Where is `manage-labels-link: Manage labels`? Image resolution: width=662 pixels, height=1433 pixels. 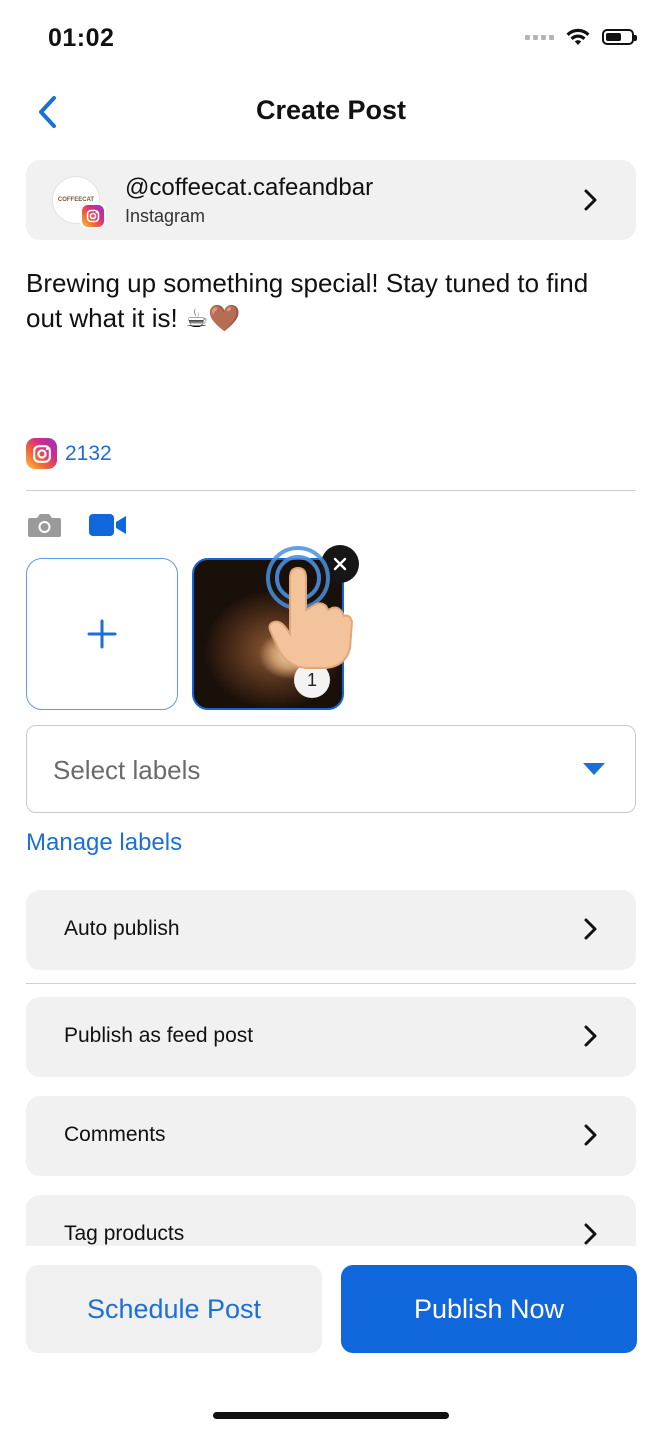
manage-labels-link: Manage labels is located at coordinates (104, 843).